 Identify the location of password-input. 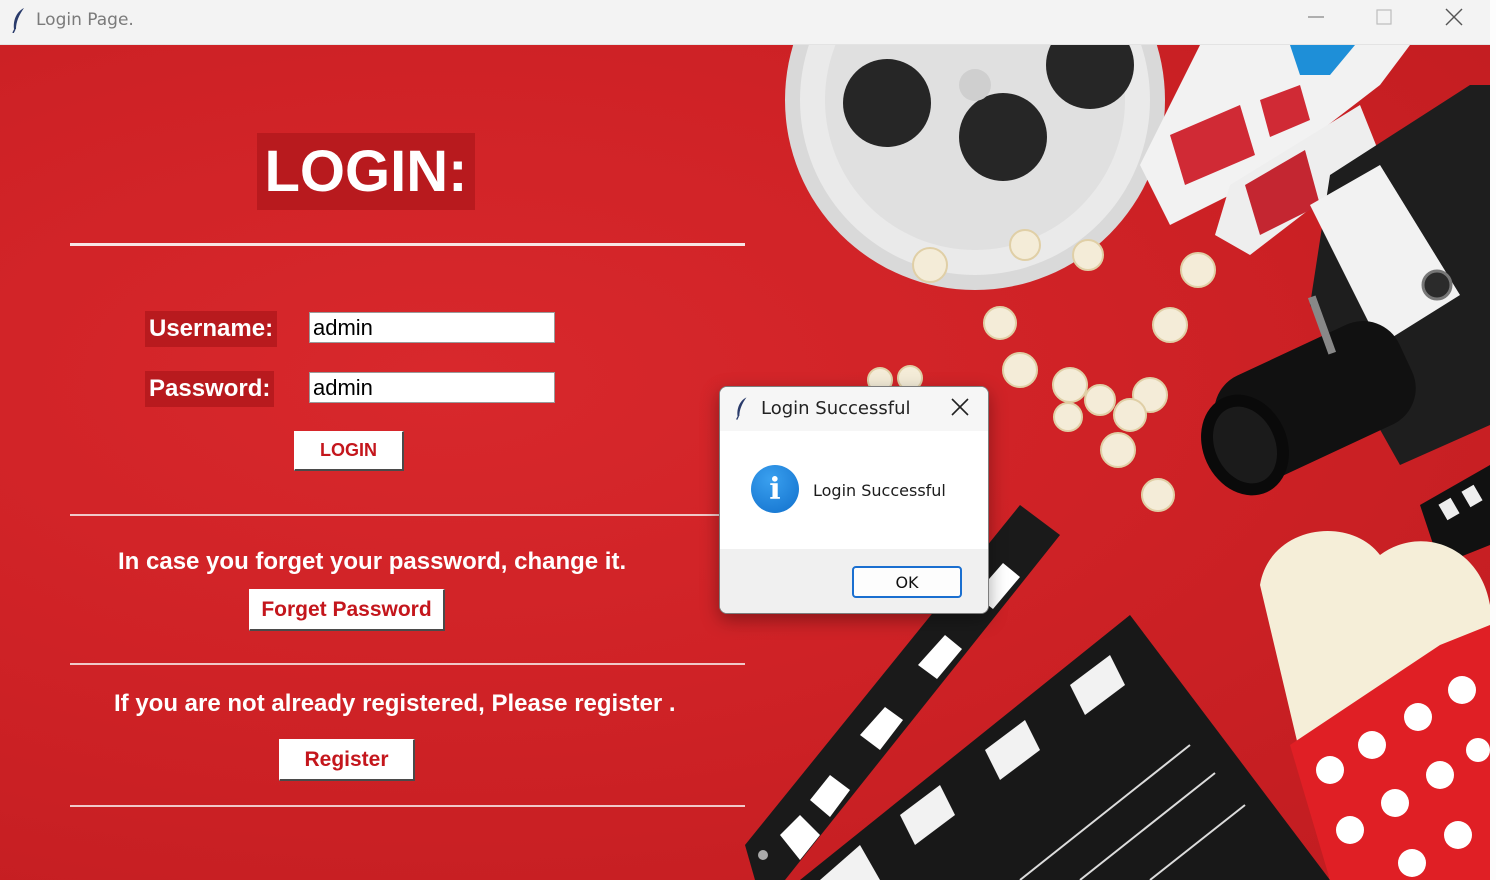
(432, 387).